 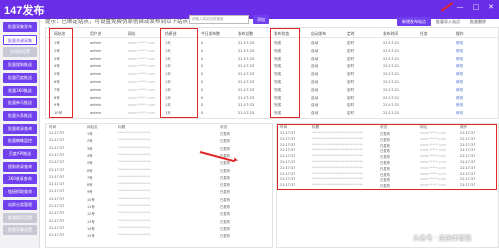 What do you see at coordinates (20, 154) in the screenshot?
I see `sidebar-item: 百度API推送` at bounding box center [20, 154].